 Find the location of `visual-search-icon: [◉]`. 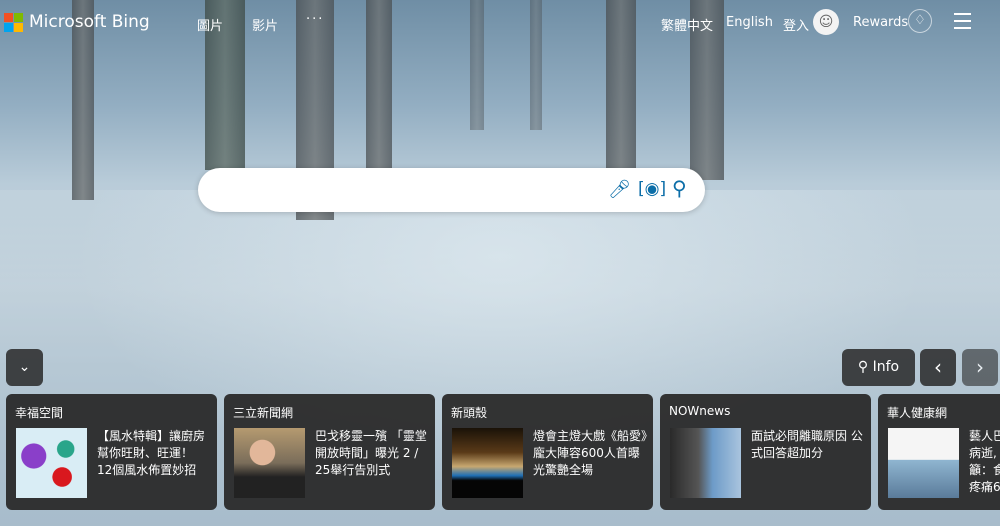

visual-search-icon: [◉] is located at coordinates (652, 189).